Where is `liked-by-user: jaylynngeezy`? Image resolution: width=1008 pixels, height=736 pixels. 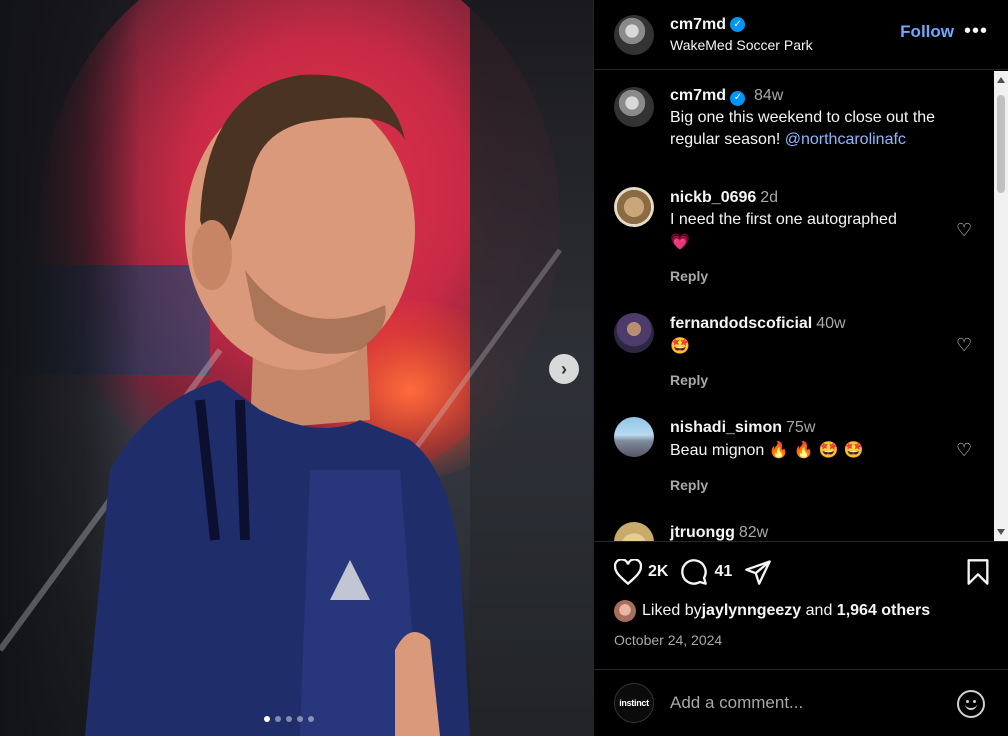 liked-by-user: jaylynngeezy is located at coordinates (752, 611).